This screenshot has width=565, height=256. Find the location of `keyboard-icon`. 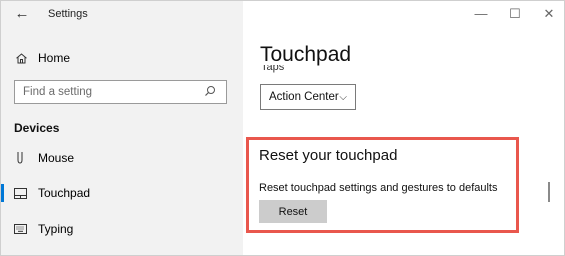

keyboard-icon is located at coordinates (20, 229).